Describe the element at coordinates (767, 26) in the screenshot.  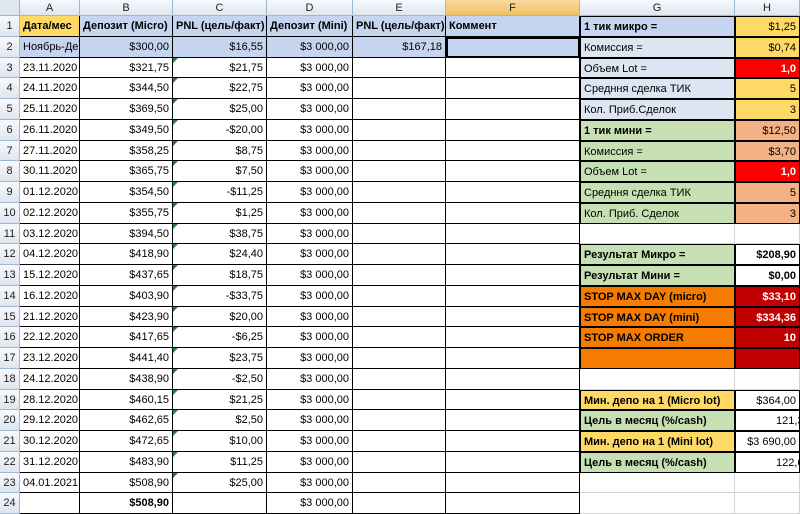
I see `param-value: $1,25` at that location.